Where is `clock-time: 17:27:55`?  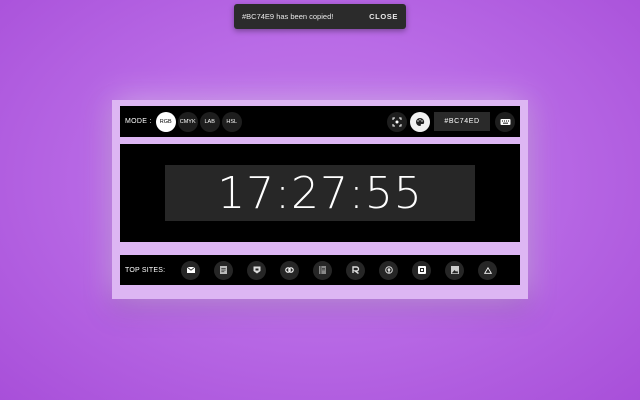 clock-time: 17:27:55 is located at coordinates (320, 193).